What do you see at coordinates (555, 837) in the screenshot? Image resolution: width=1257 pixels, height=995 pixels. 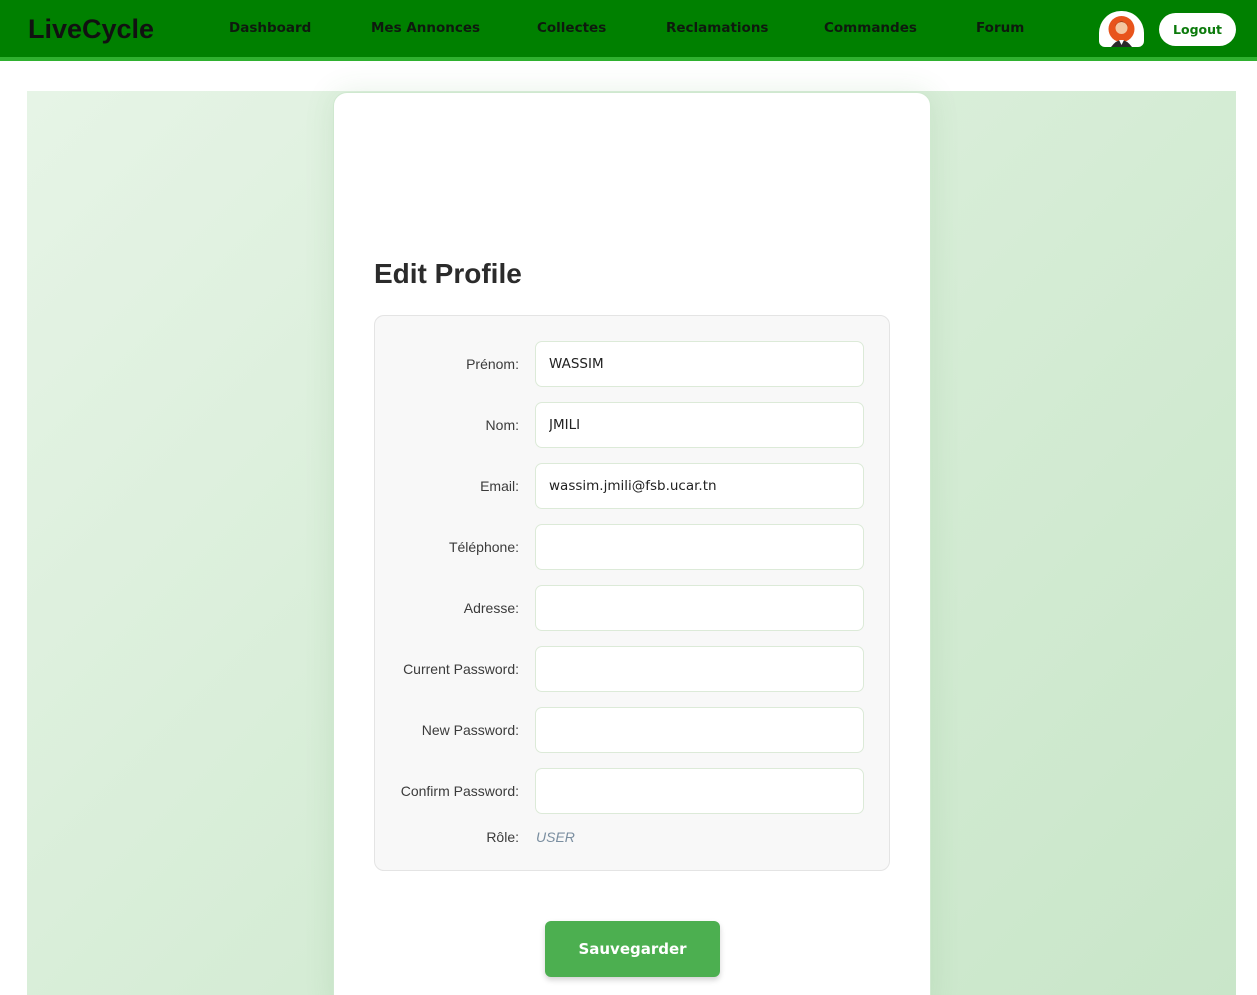 I see `role-value: USER` at bounding box center [555, 837].